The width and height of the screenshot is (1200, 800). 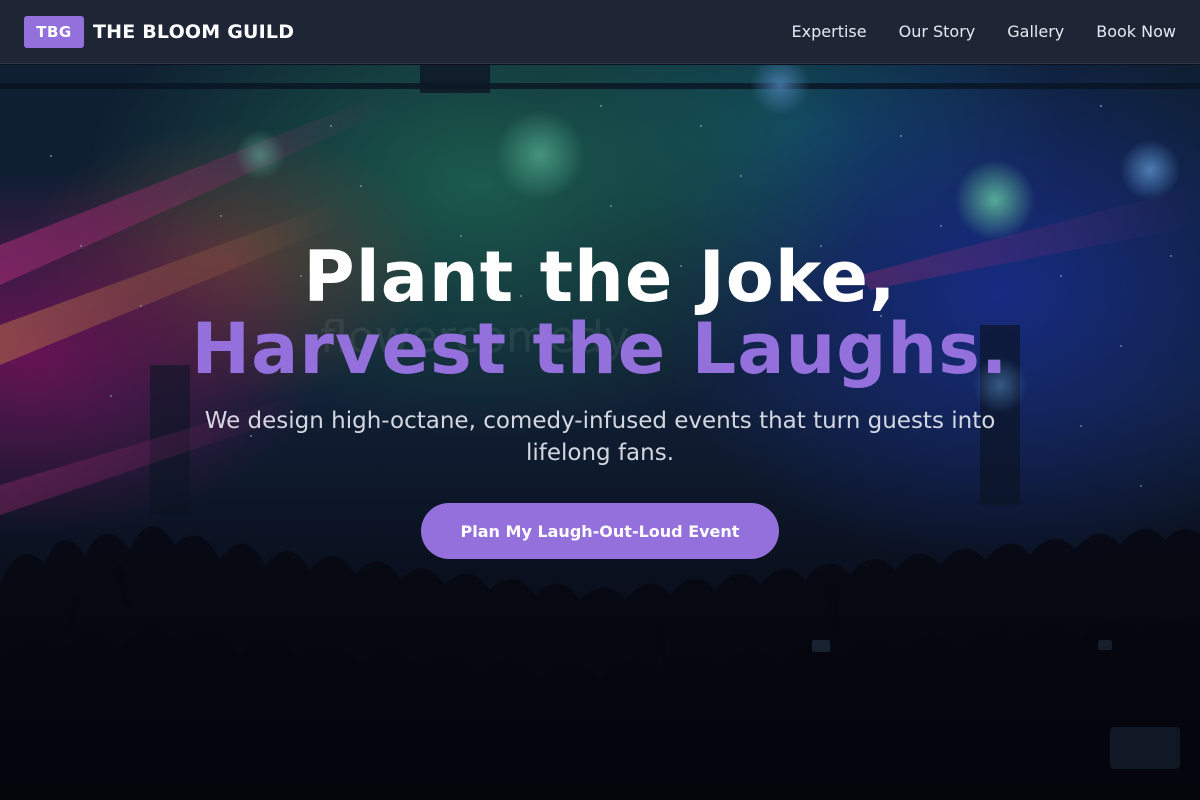 What do you see at coordinates (600, 277) in the screenshot?
I see `headline-line-1: Plant the Joke,` at bounding box center [600, 277].